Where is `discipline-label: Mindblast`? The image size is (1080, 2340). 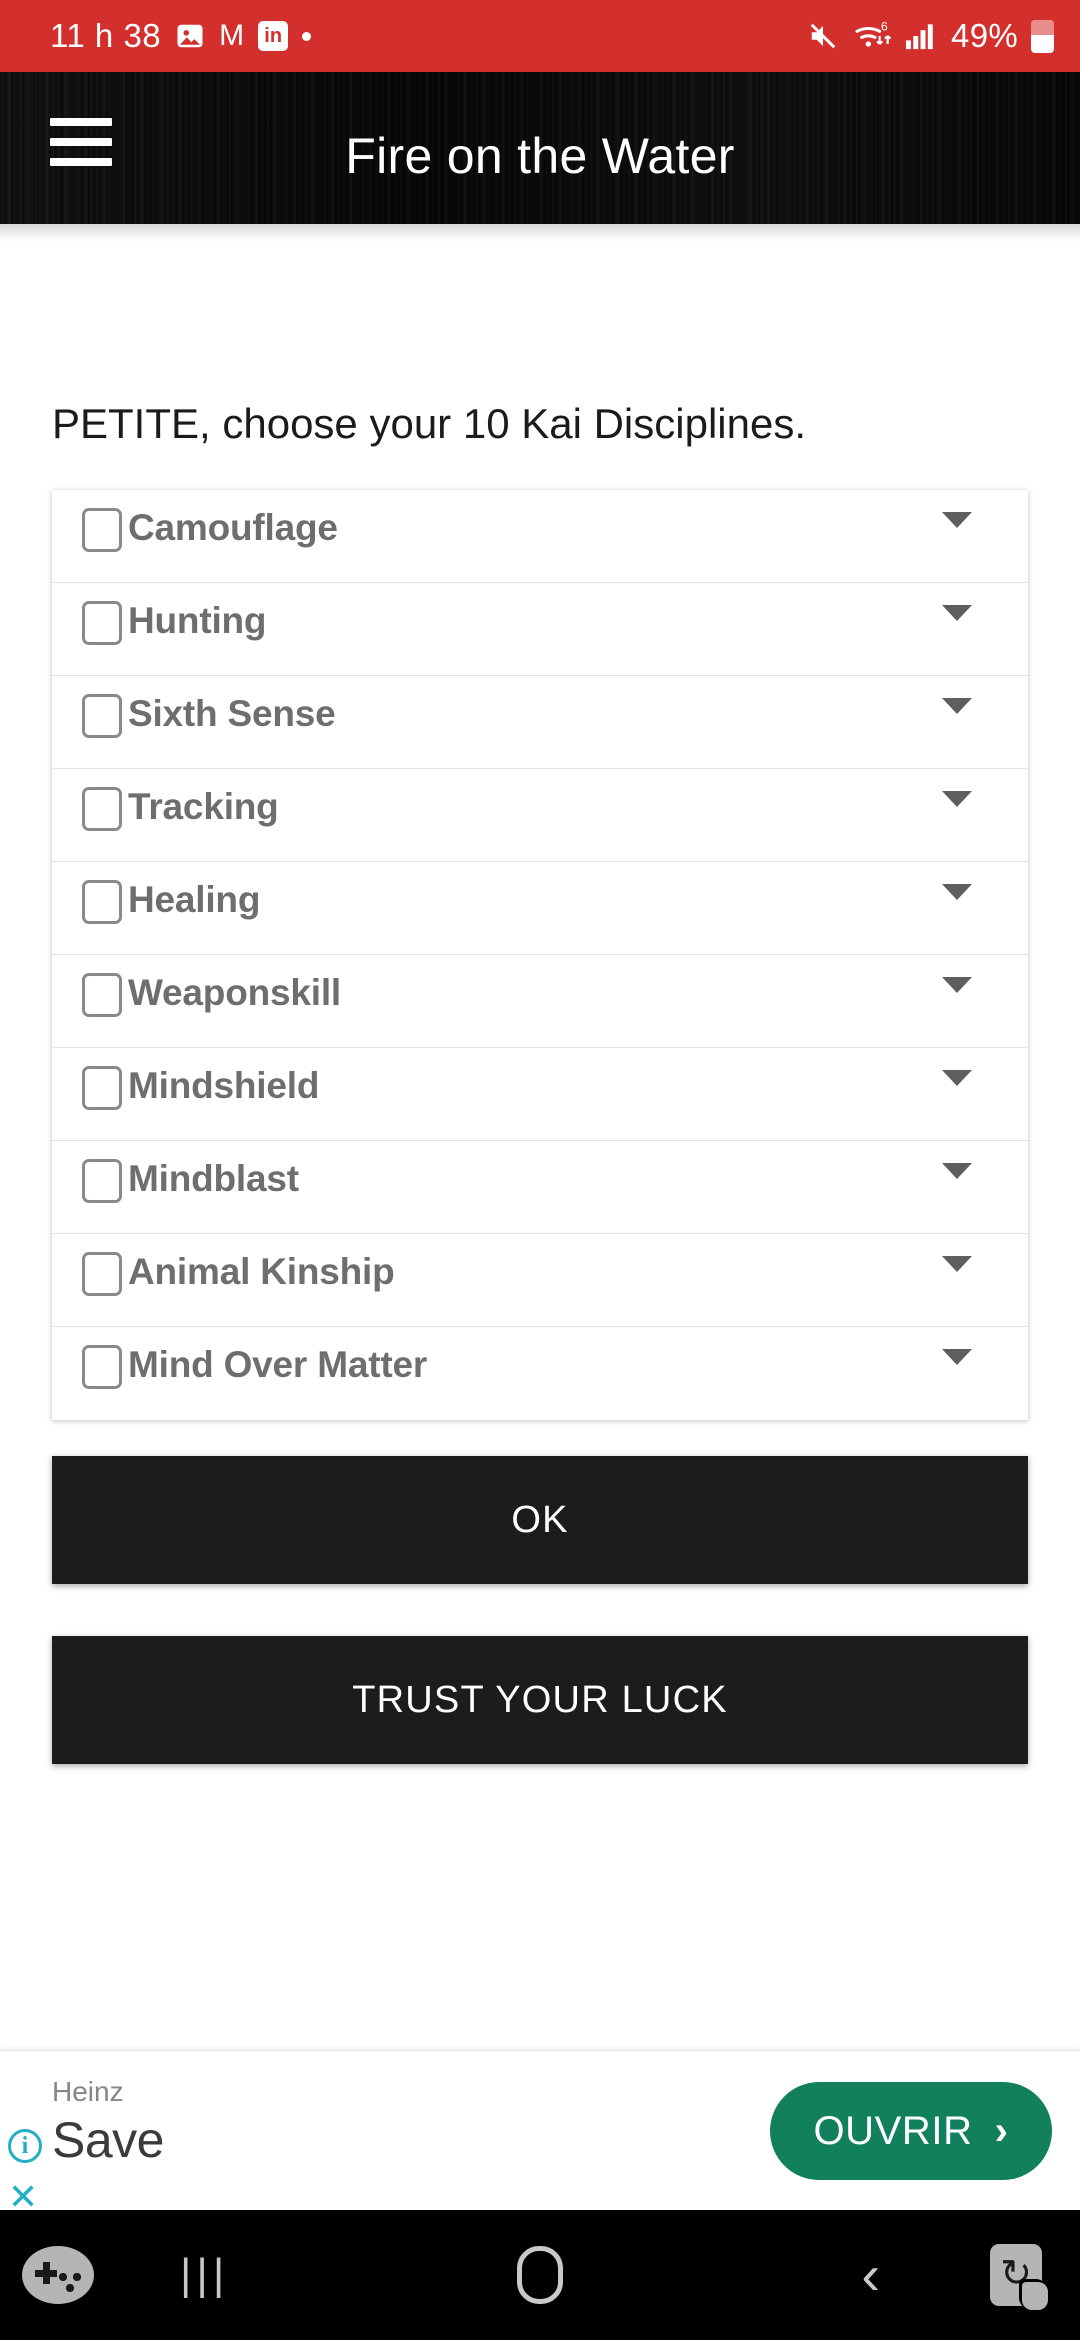 discipline-label: Mindblast is located at coordinates (213, 1178).